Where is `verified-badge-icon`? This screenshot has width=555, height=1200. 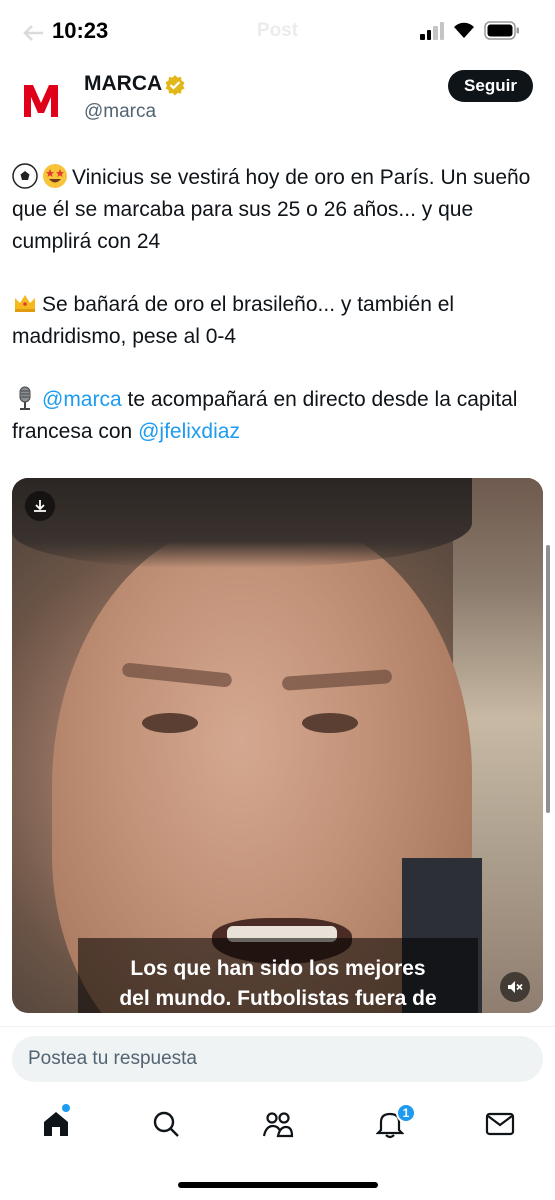 verified-badge-icon is located at coordinates (175, 85).